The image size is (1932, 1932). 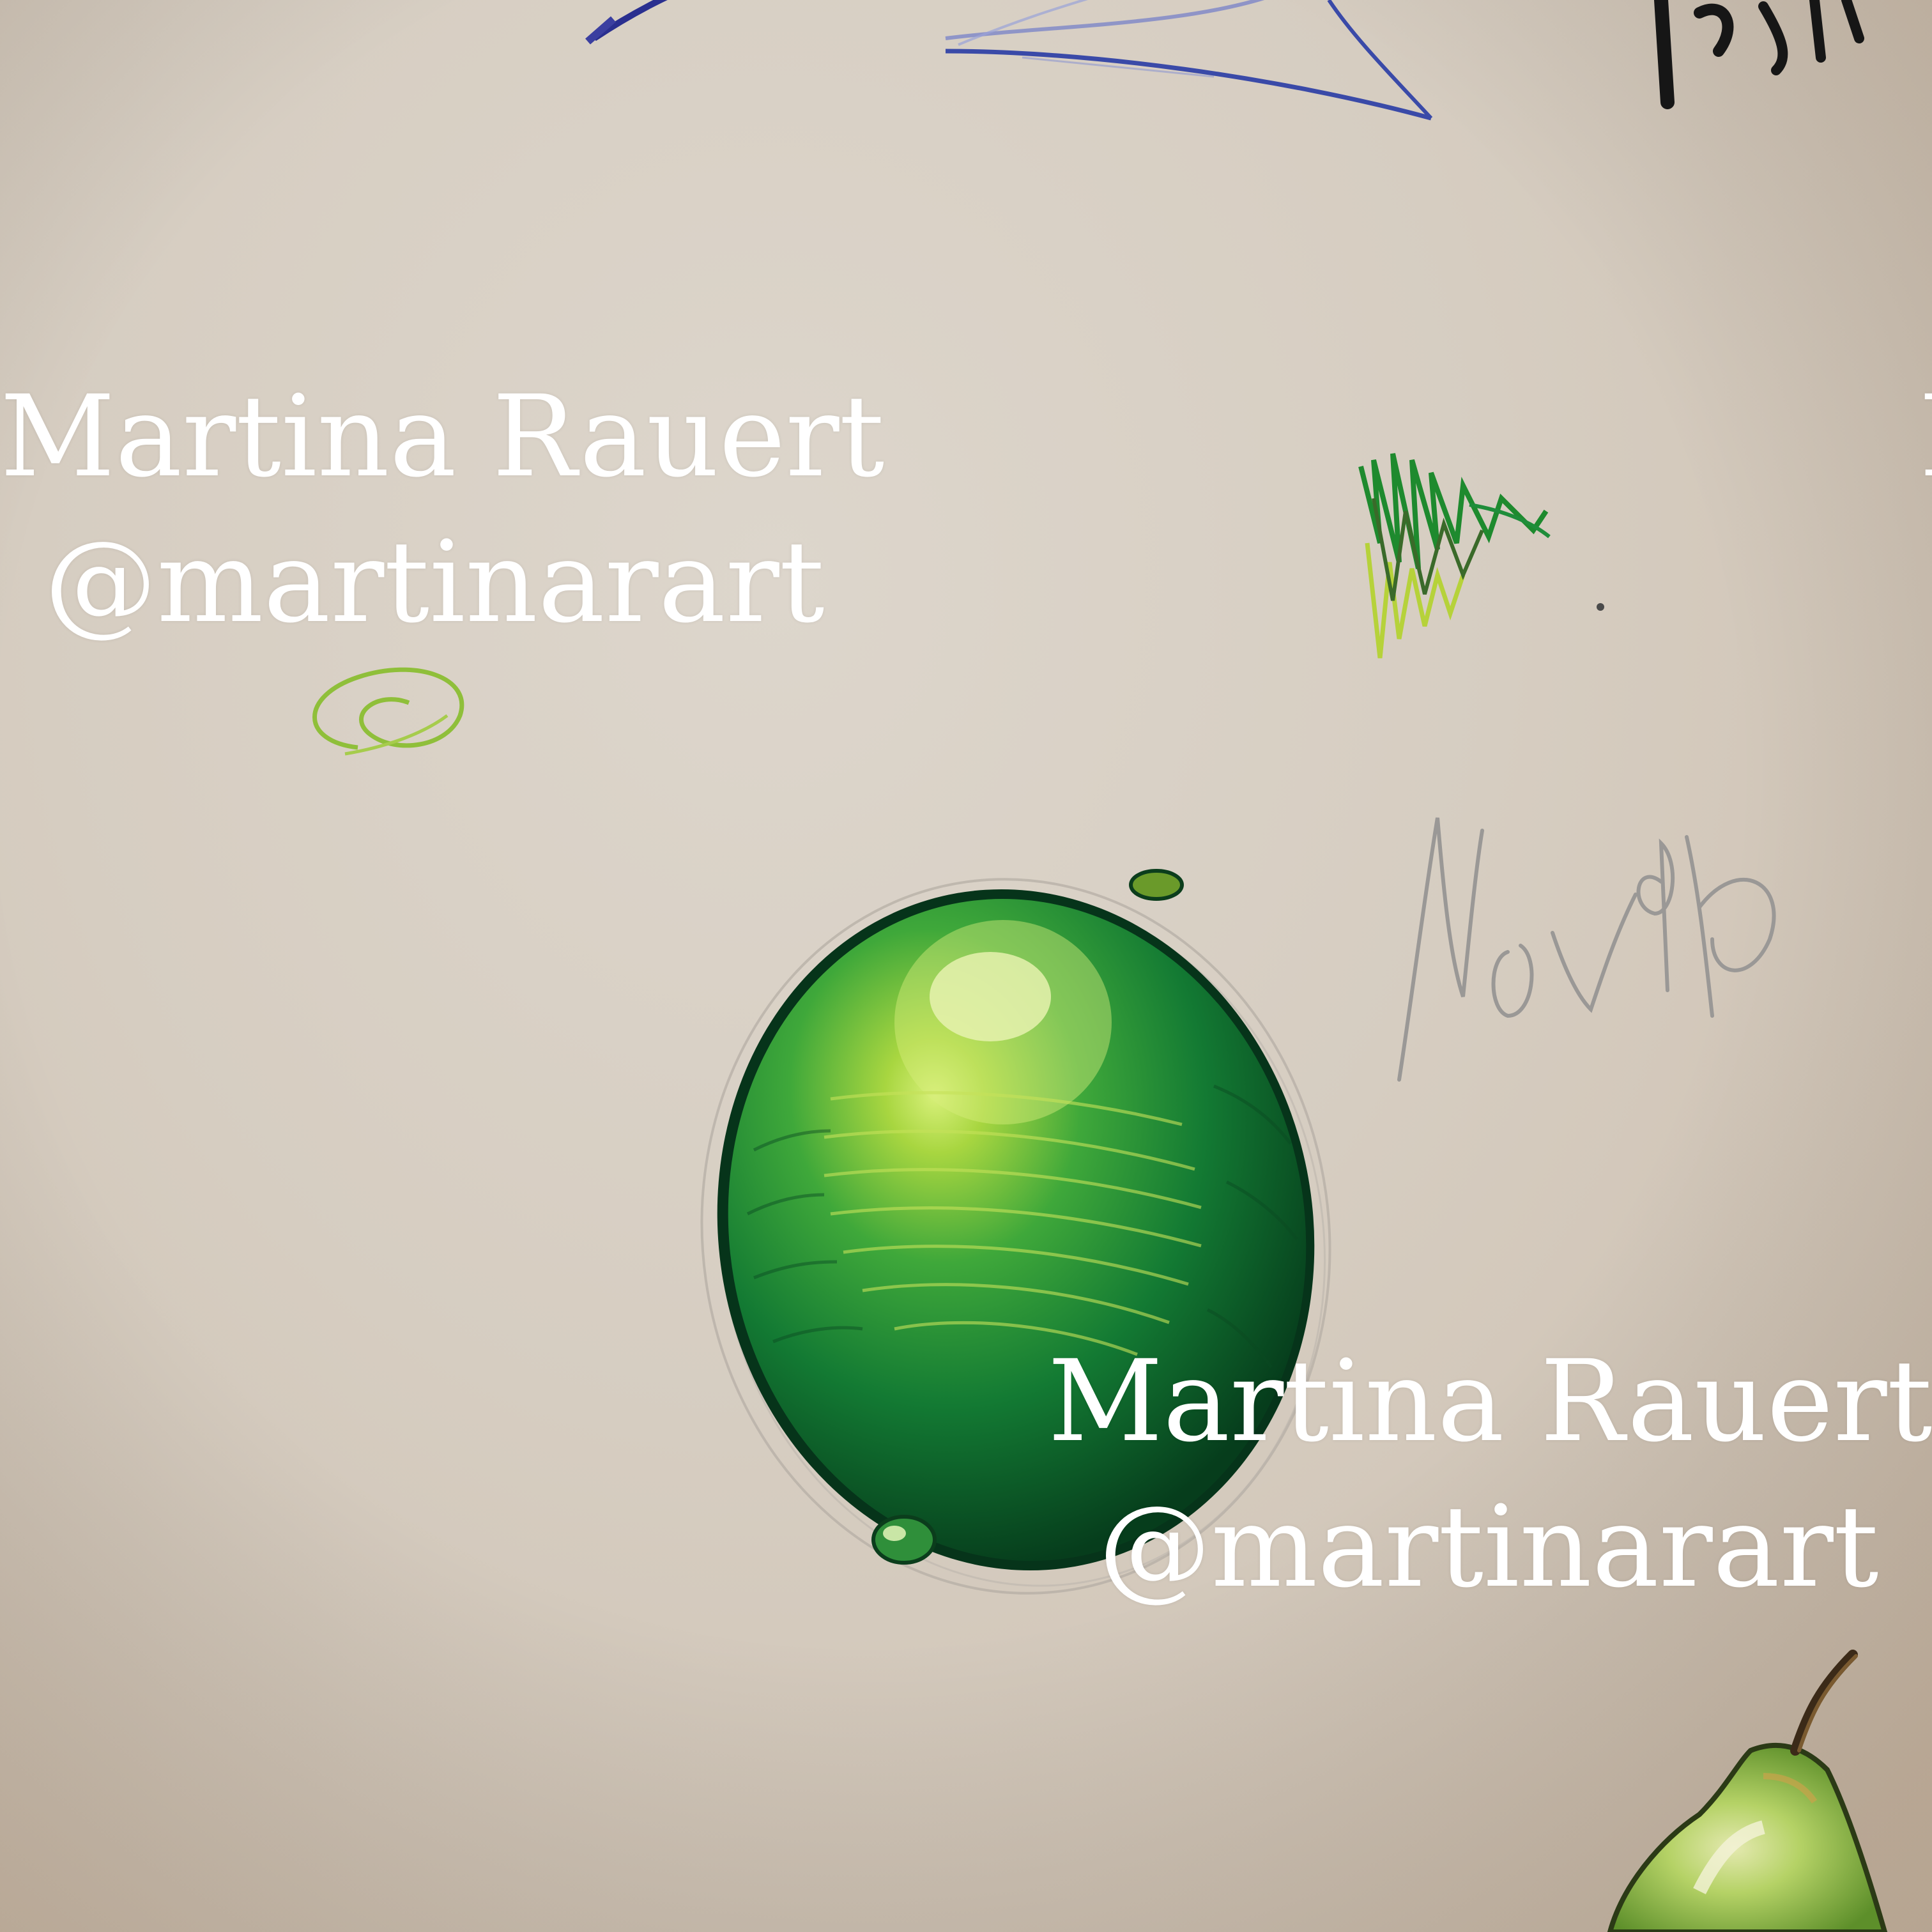 I want to click on watermark-artist-name-partial: M, so click(x=1925, y=437).